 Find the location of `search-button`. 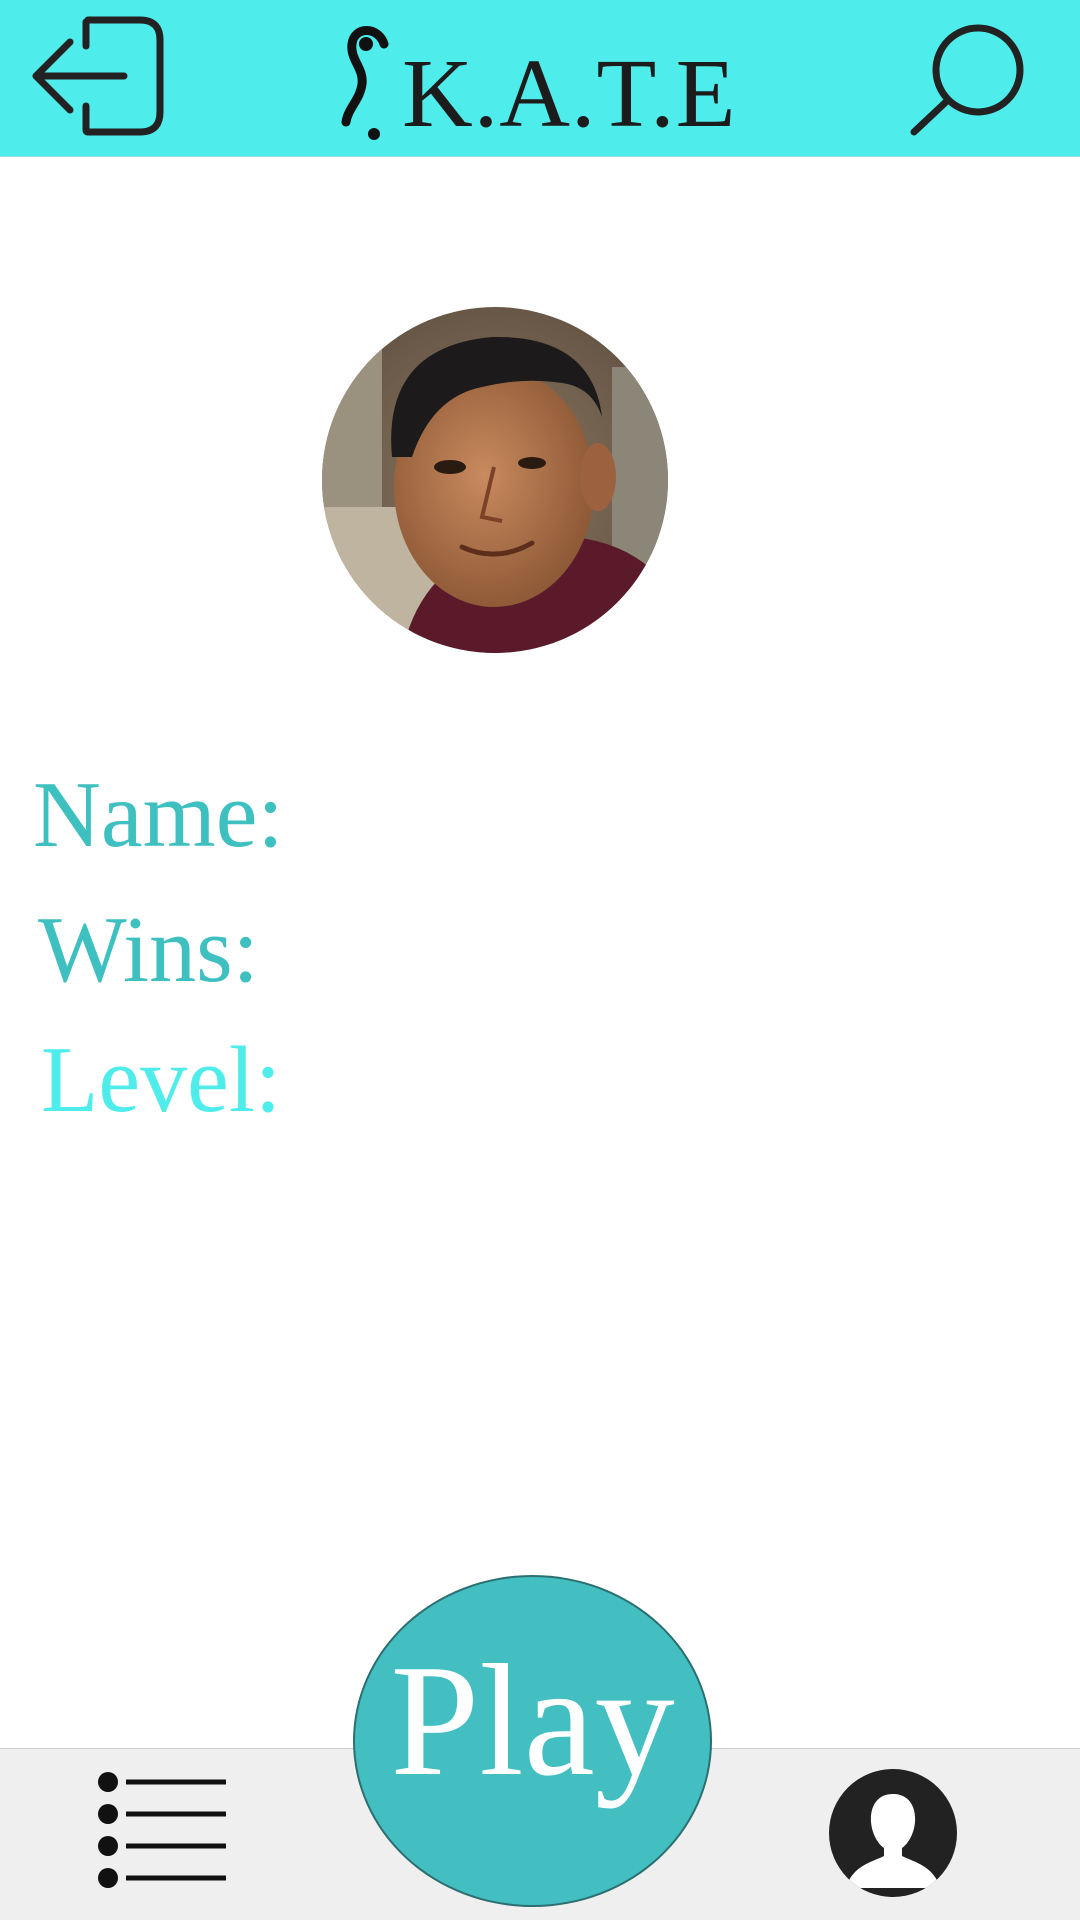

search-button is located at coordinates (971, 78).